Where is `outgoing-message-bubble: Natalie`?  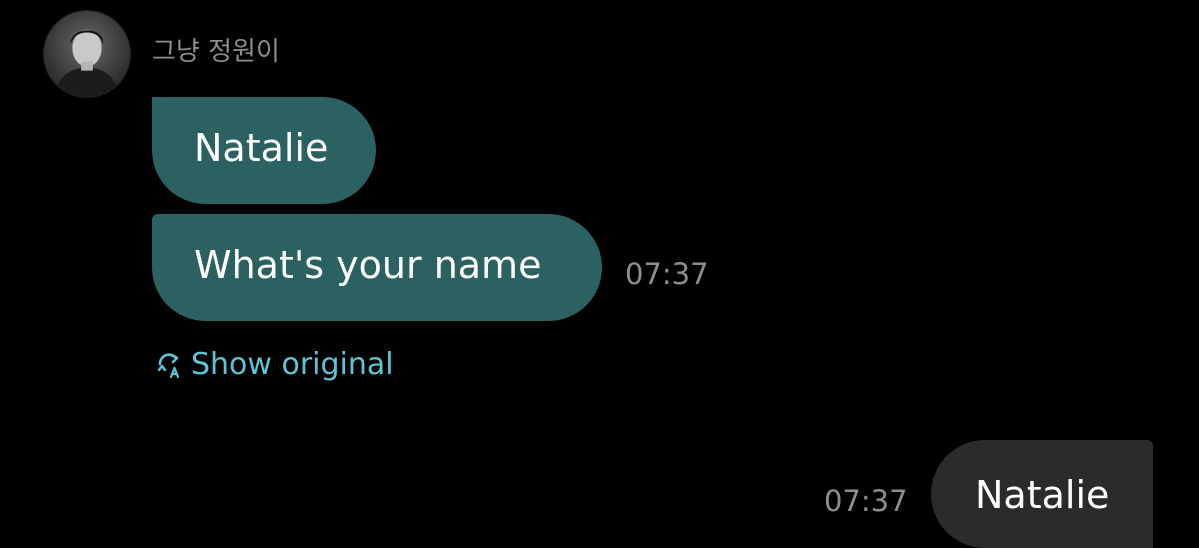
outgoing-message-bubble: Natalie is located at coordinates (1042, 494).